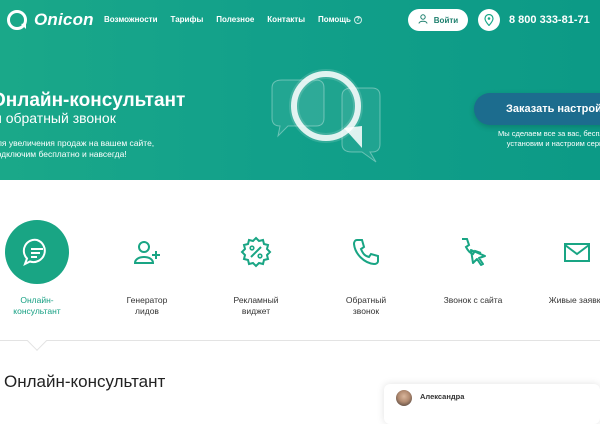 The width and height of the screenshot is (600, 424). I want to click on hero-subtitle: и обратный звонок, so click(58, 118).